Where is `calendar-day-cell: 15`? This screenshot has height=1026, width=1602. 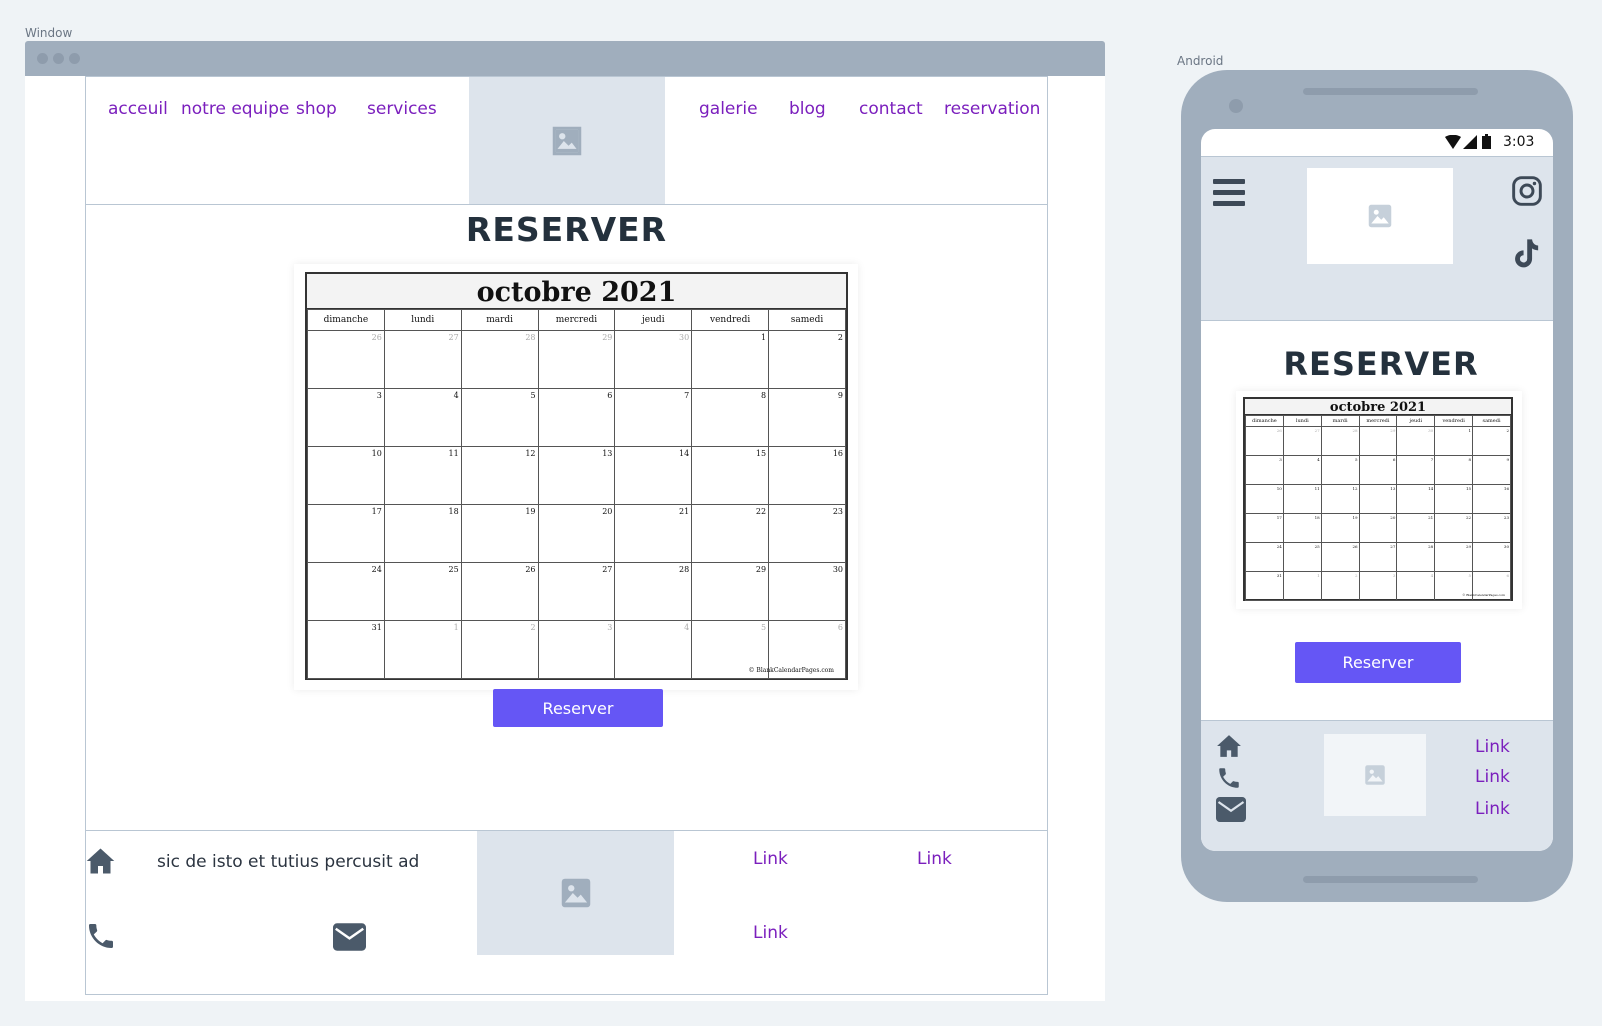 calendar-day-cell: 15 is located at coordinates (730, 475).